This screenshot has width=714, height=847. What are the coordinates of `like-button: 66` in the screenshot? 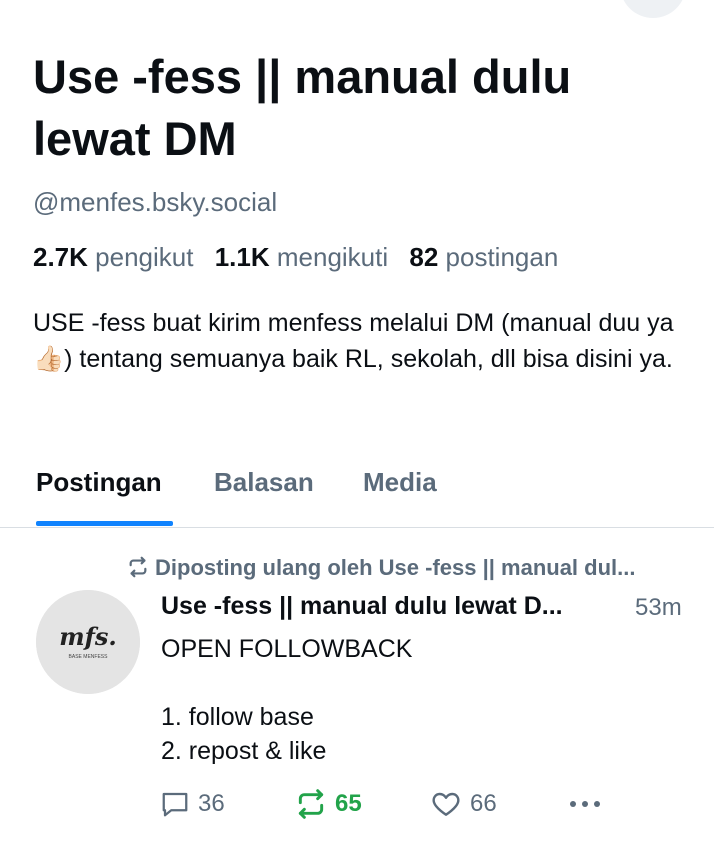 It's located at (463, 804).